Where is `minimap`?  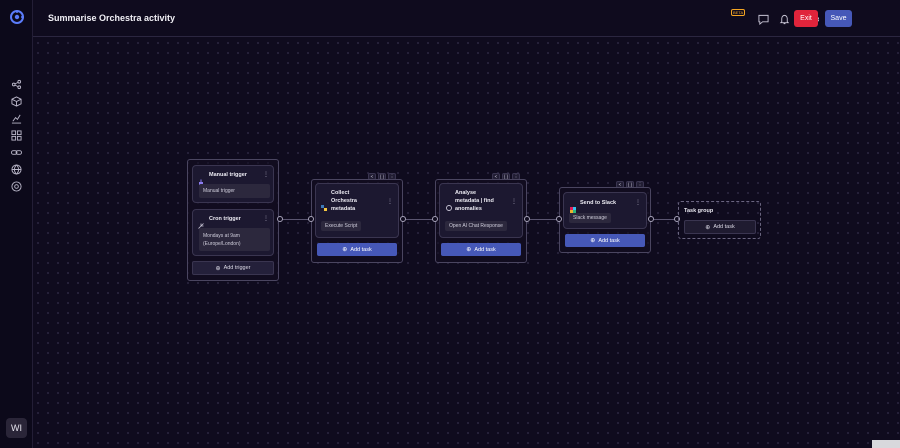 minimap is located at coordinates (886, 444).